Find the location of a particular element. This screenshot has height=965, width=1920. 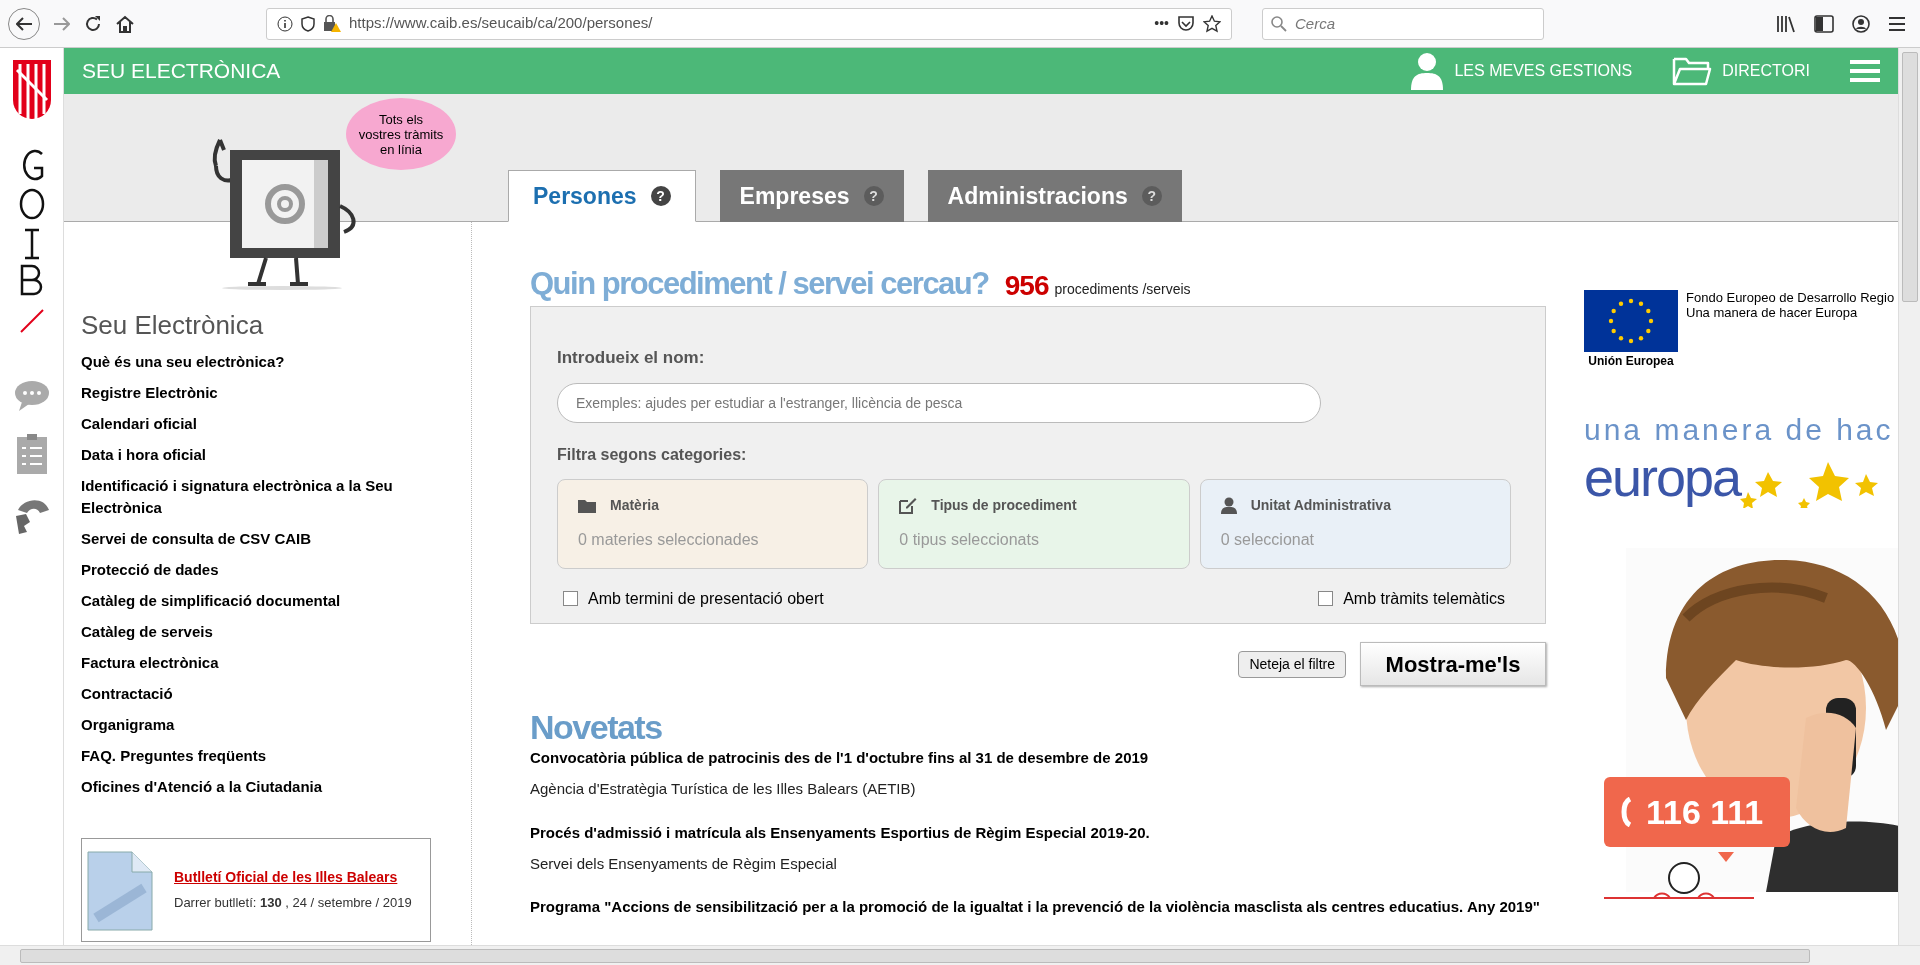

sidebar-link: Identificació i signatura electrònica a la Seu Electrònica is located at coordinates (266, 497).